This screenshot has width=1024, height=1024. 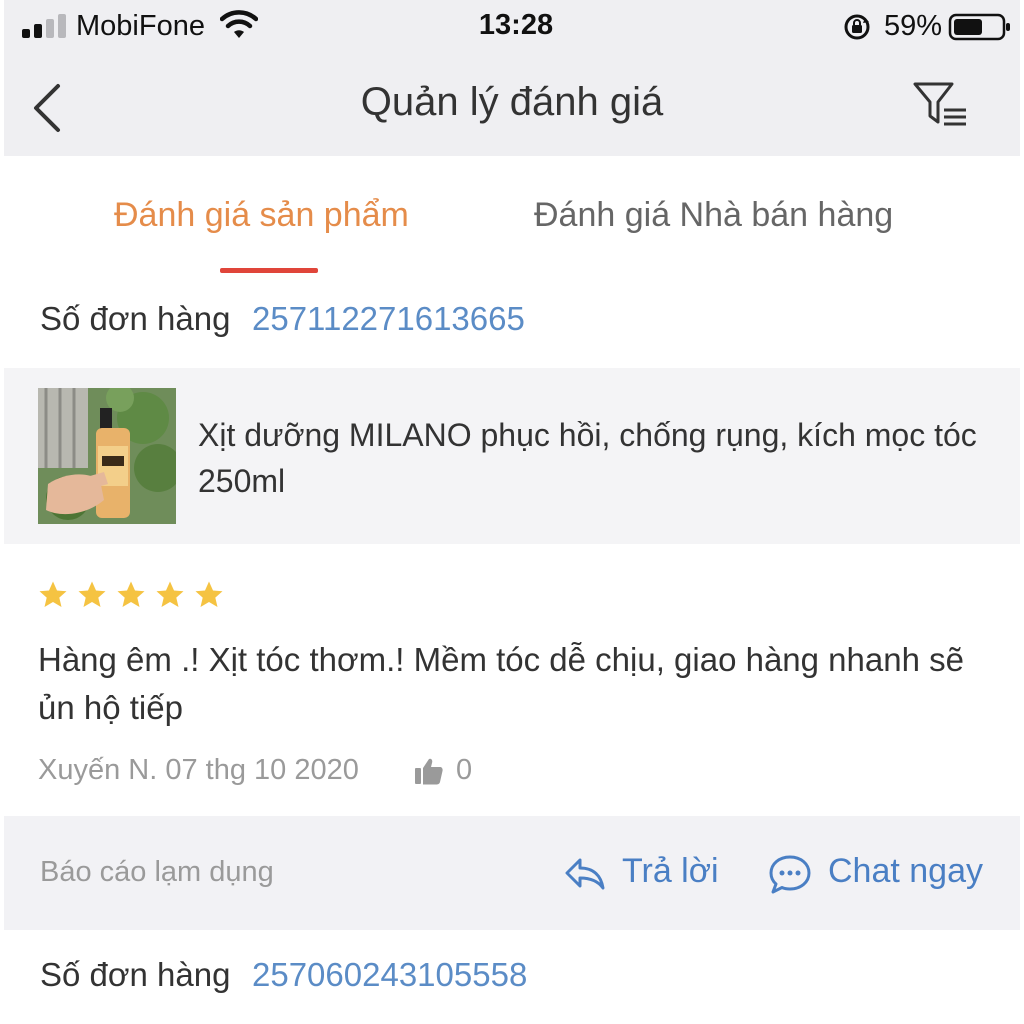 I want to click on nav-bar: Quản lý đánh giá, so click(x=512, y=106).